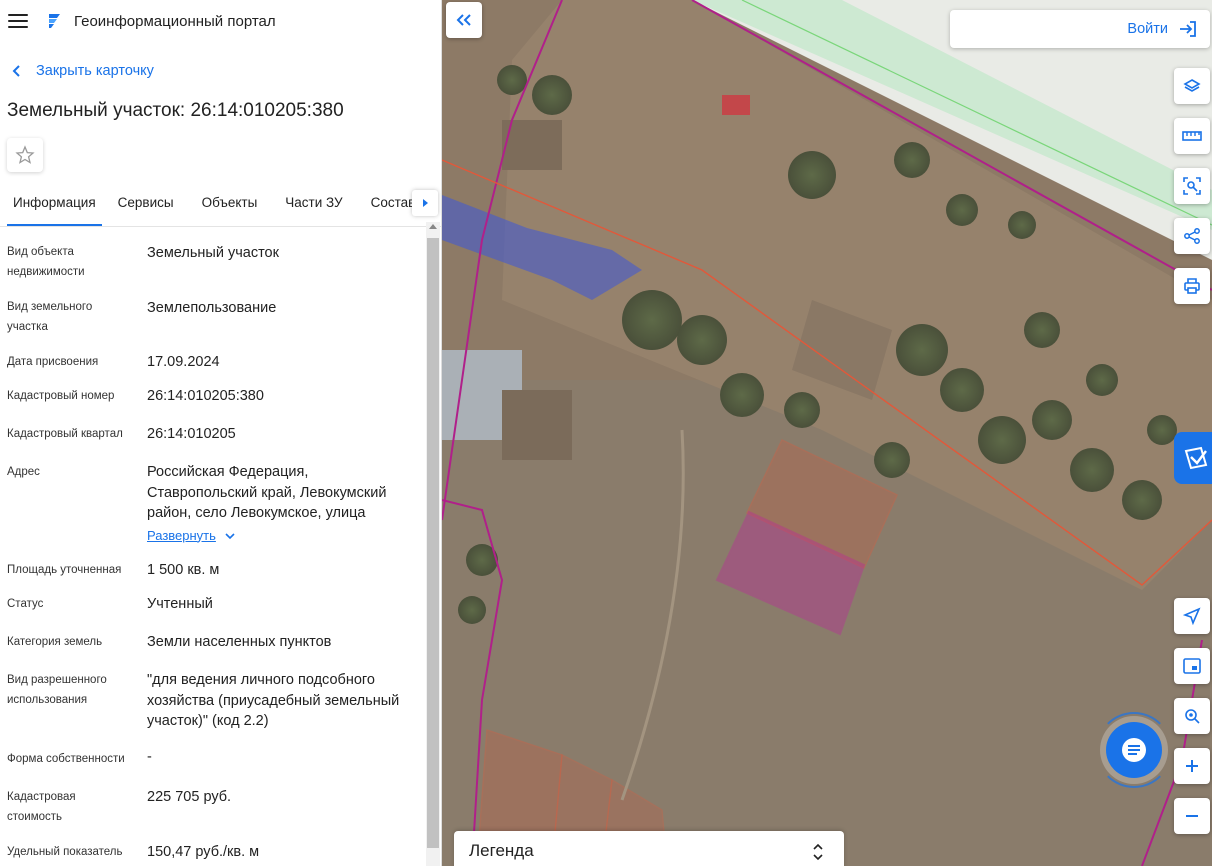  I want to click on minimap-icon, so click(1192, 666).